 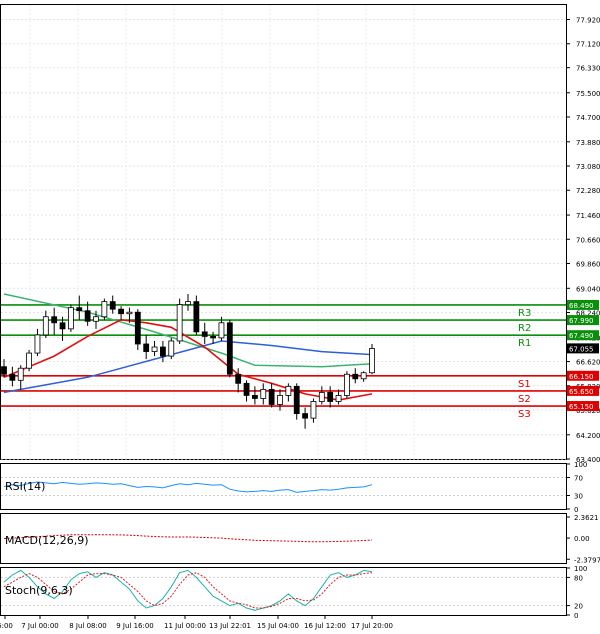 I want to click on level-label-r2: R2, so click(x=524, y=328).